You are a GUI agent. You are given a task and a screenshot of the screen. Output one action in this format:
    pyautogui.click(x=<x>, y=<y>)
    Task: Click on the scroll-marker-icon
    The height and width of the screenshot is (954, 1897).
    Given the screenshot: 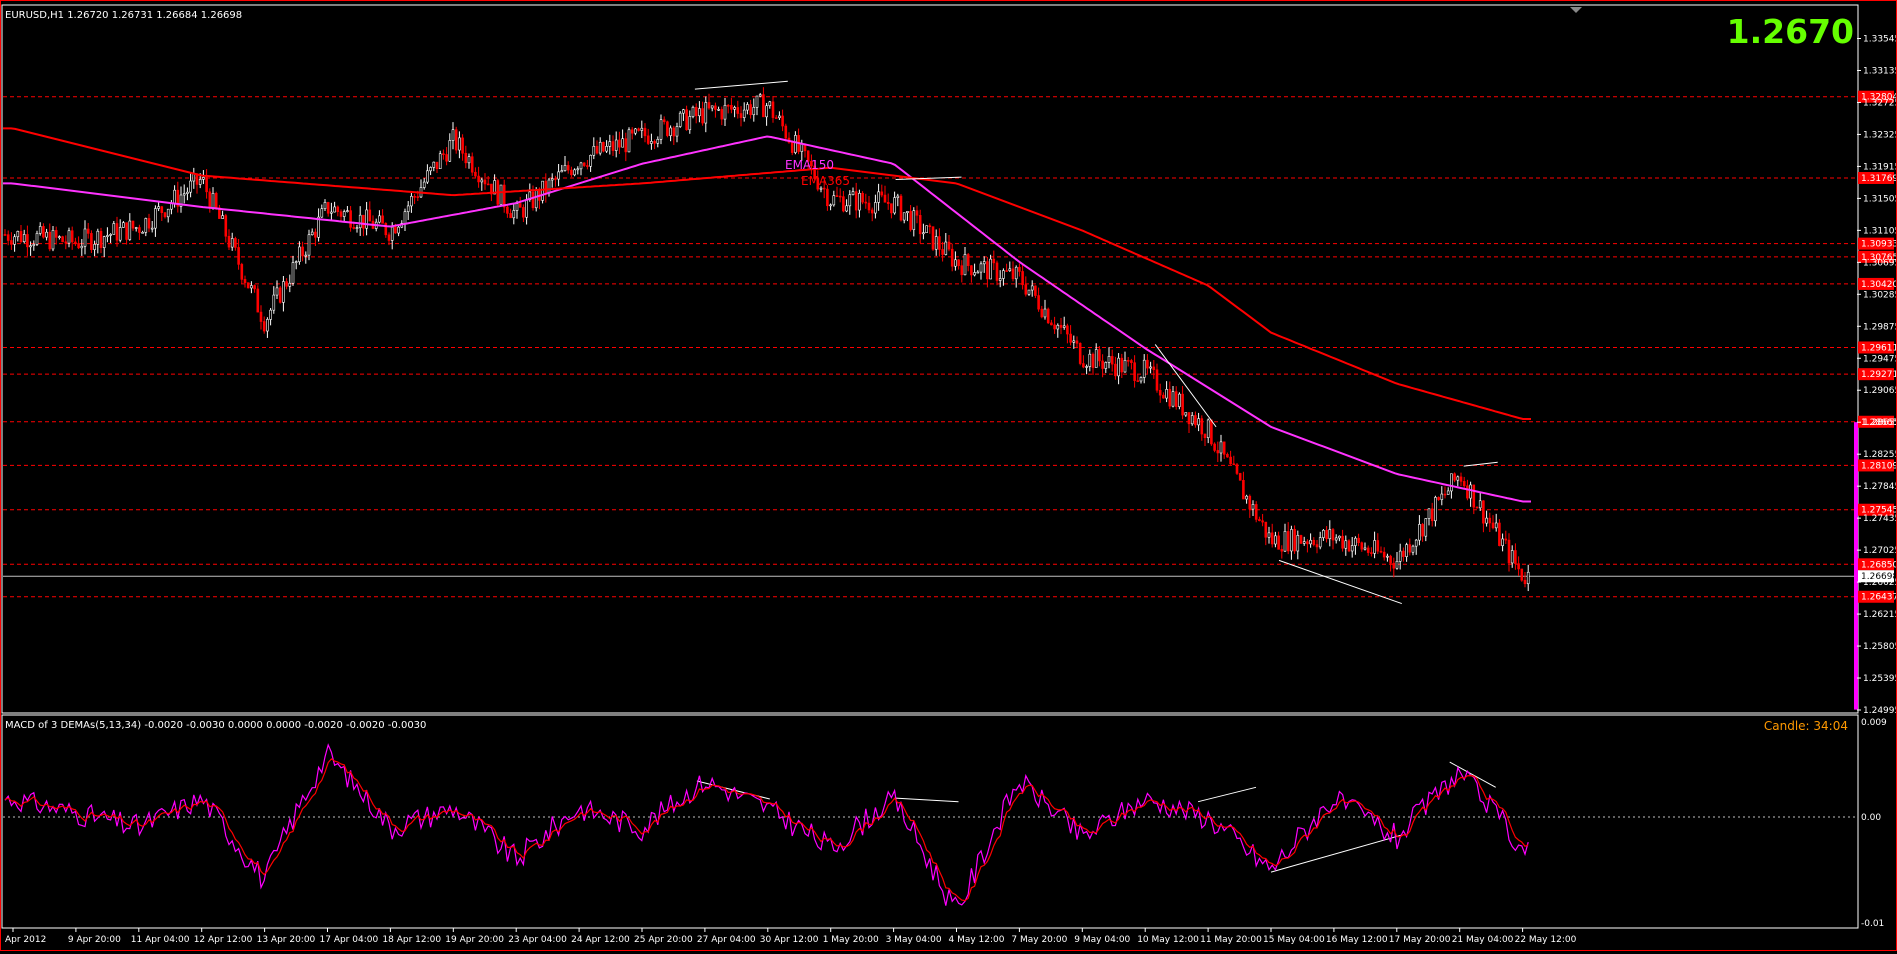 What is the action you would take?
    pyautogui.click(x=1576, y=10)
    